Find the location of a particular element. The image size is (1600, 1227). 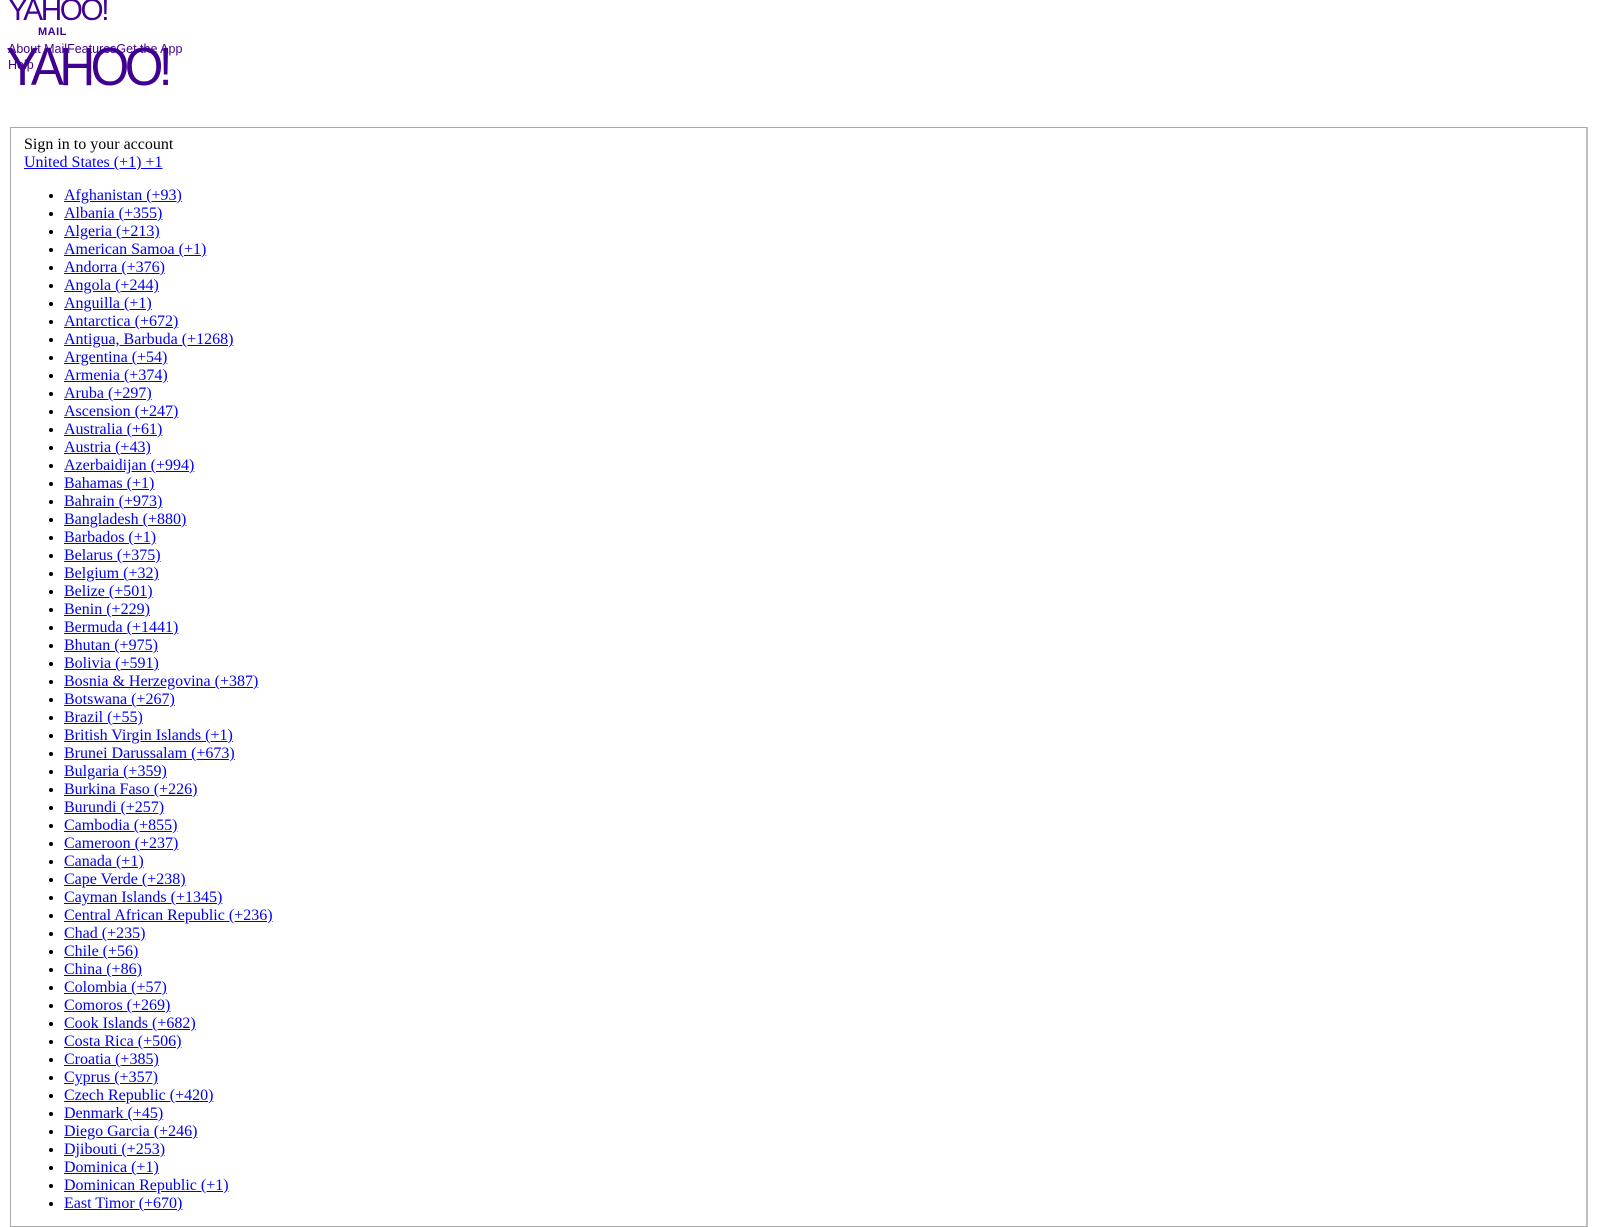

country-list-item: Antigua, Barbuda (+1268) is located at coordinates (168, 340).